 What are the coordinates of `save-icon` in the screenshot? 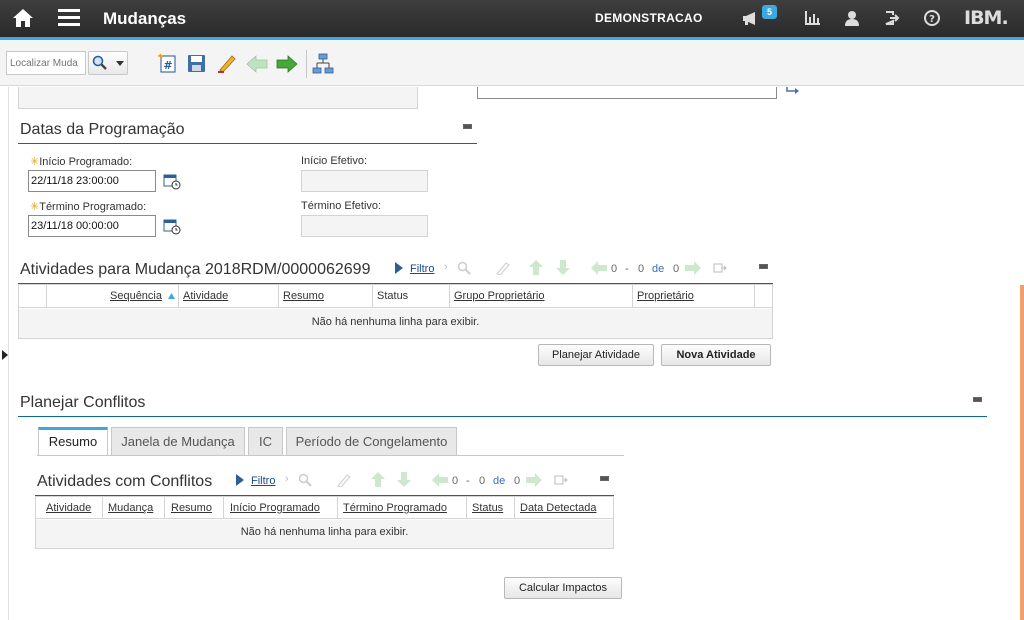 It's located at (196, 63).